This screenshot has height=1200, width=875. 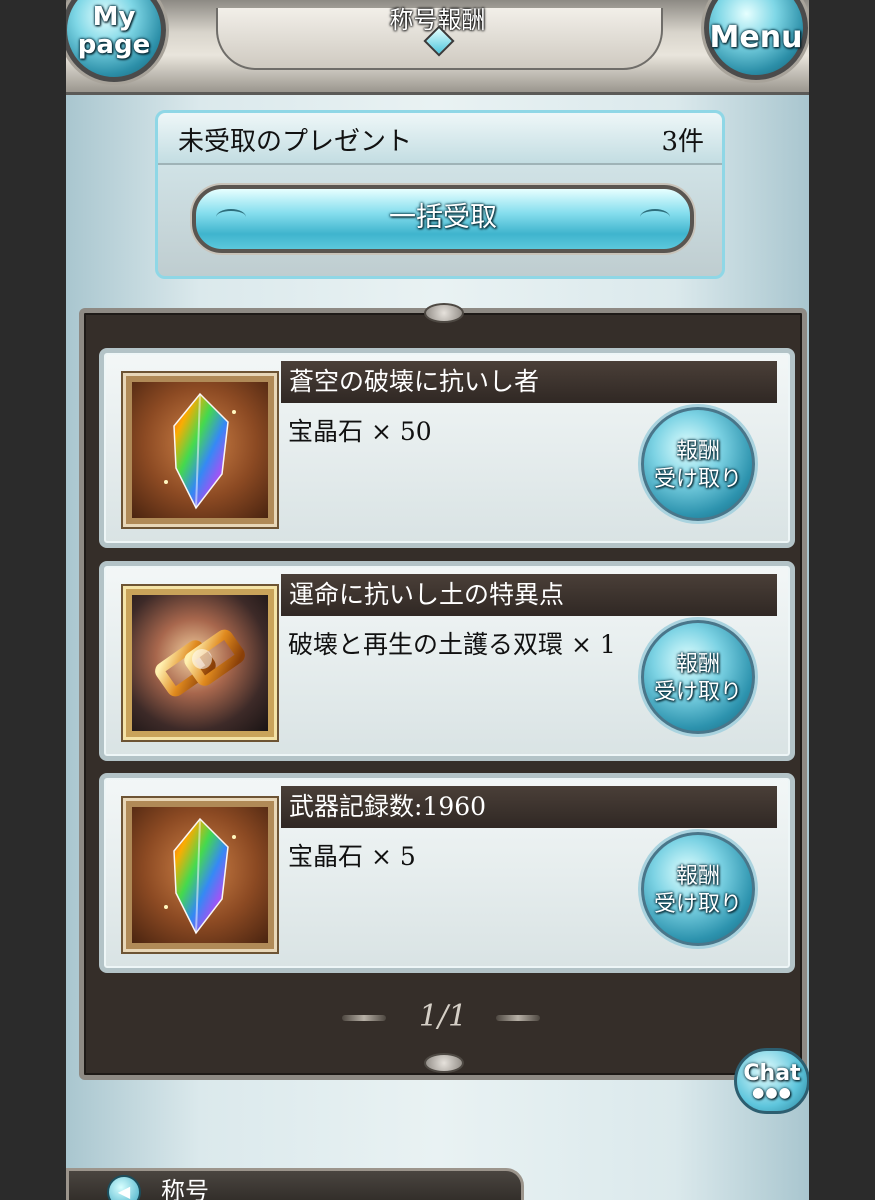 What do you see at coordinates (360, 431) in the screenshot?
I see `reward-description: 宝晶石 × 50` at bounding box center [360, 431].